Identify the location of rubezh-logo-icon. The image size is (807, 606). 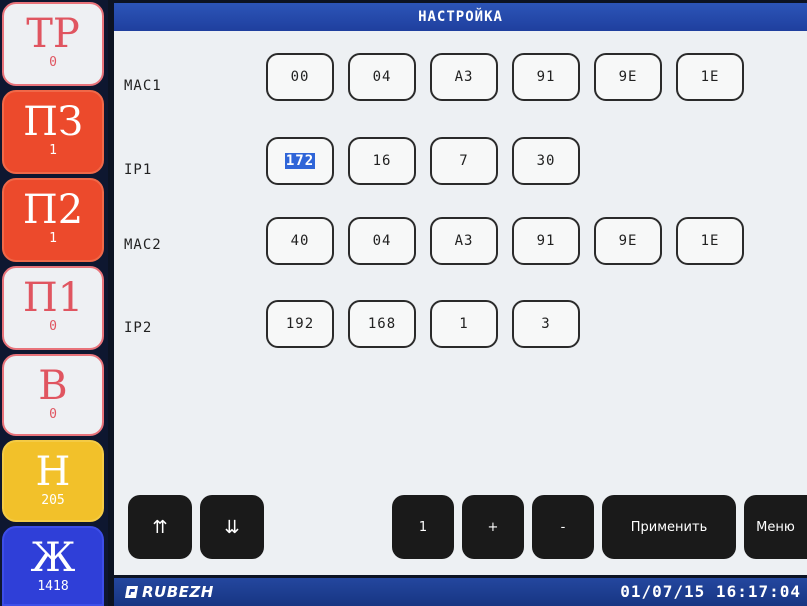
(131, 592).